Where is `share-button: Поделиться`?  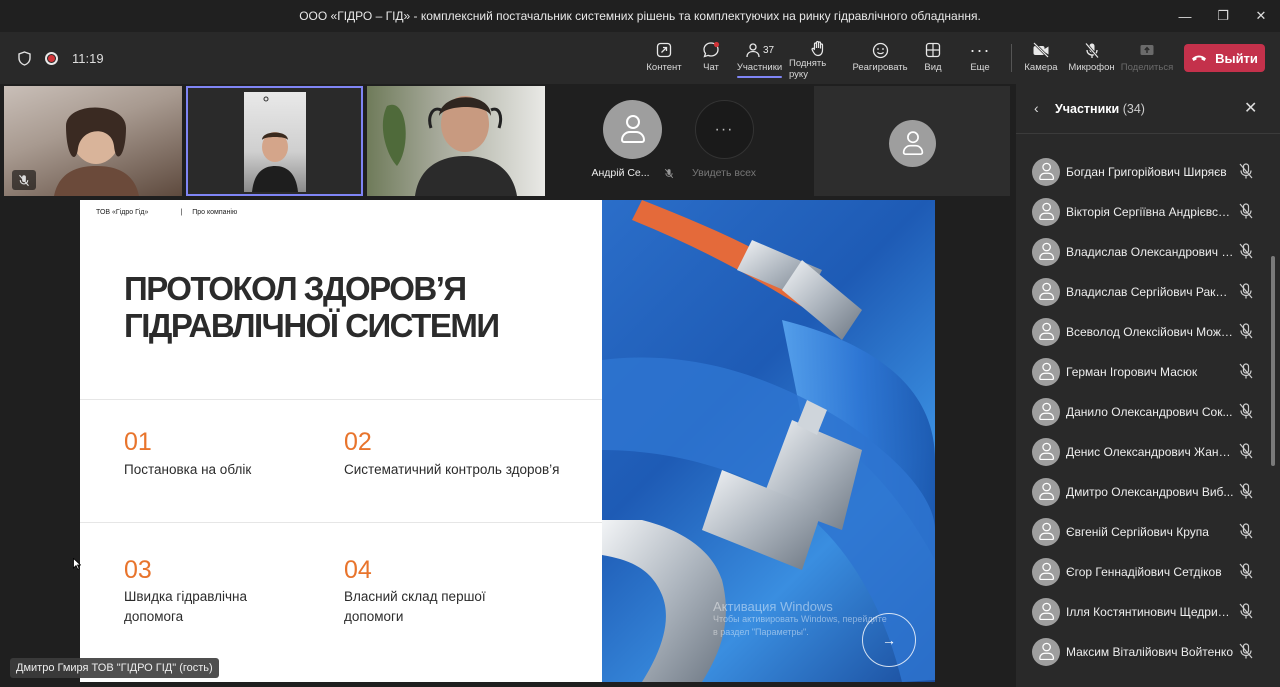 share-button: Поделиться is located at coordinates (1147, 59).